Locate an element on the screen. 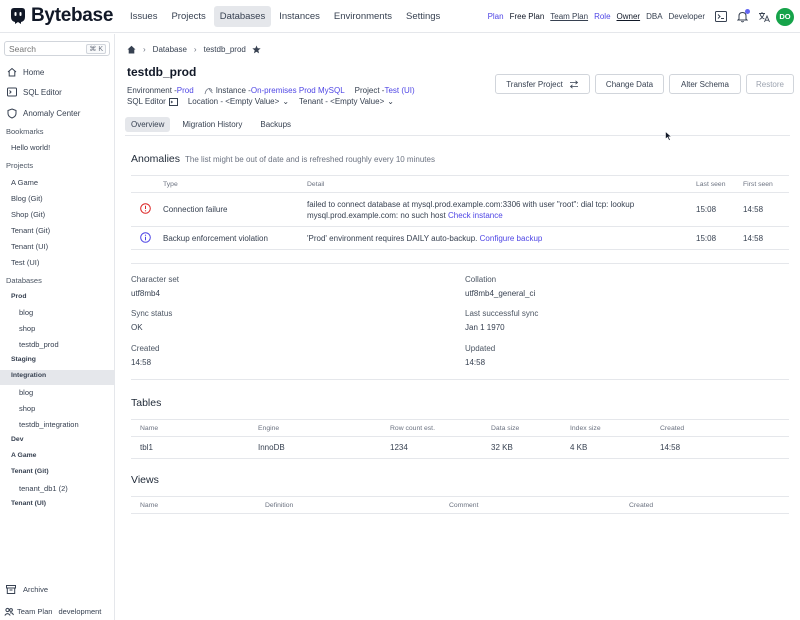 This screenshot has height=620, width=800. star-icon is located at coordinates (256, 49).